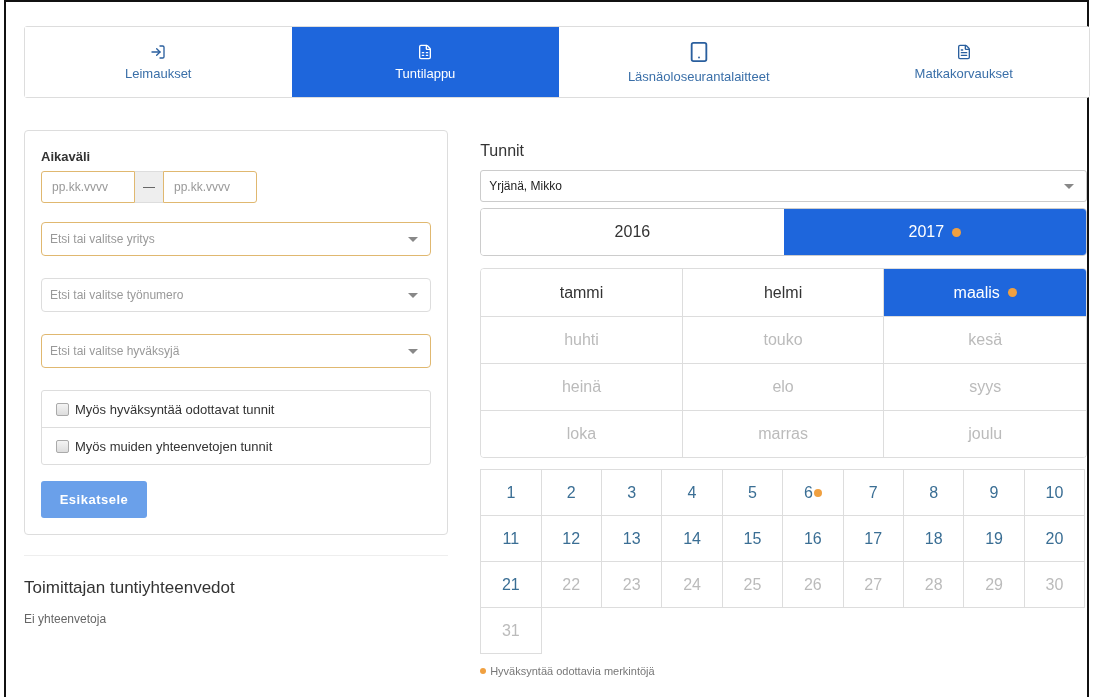 This screenshot has width=1095, height=697. Describe the element at coordinates (582, 292) in the screenshot. I see `month-cell: tammi` at that location.